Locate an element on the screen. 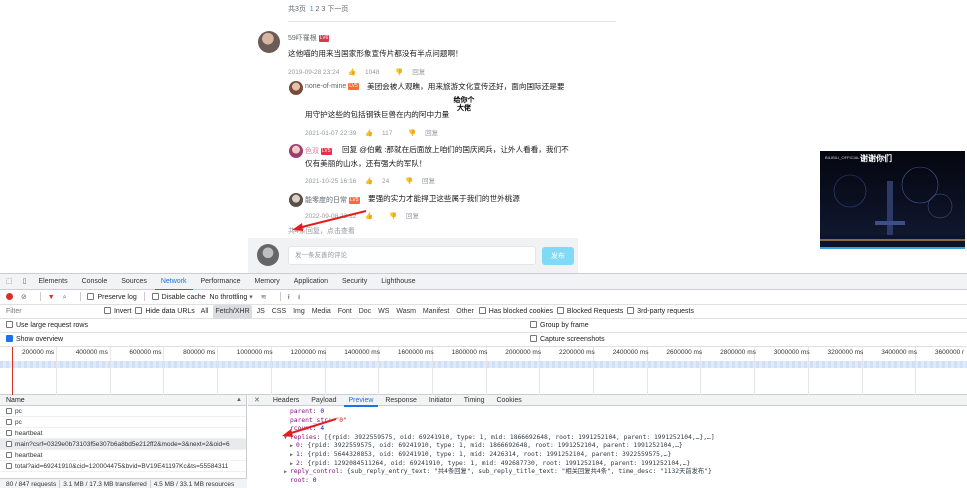 This screenshot has height=488, width=967. download-icon: ⭳ is located at coordinates (299, 297).